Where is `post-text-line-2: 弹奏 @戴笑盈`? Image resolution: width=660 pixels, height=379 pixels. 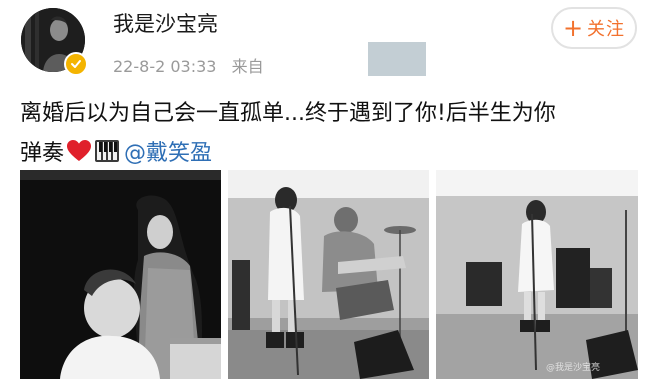
post-text-line-2: 弹奏 @戴笑盈 is located at coordinates (116, 151).